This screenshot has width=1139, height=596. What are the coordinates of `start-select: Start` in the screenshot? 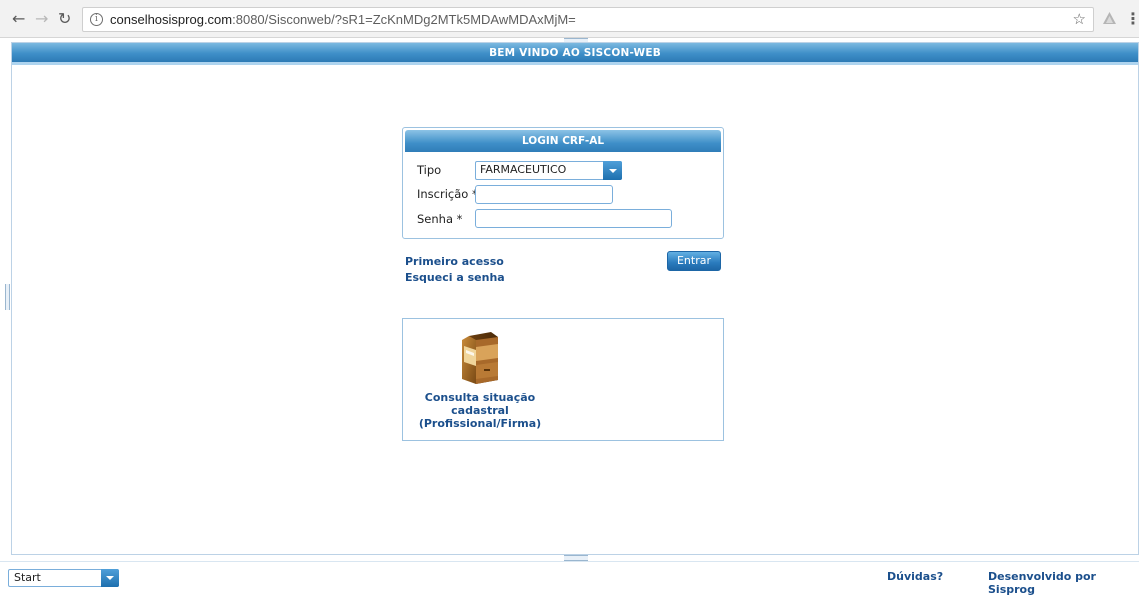 It's located at (63, 578).